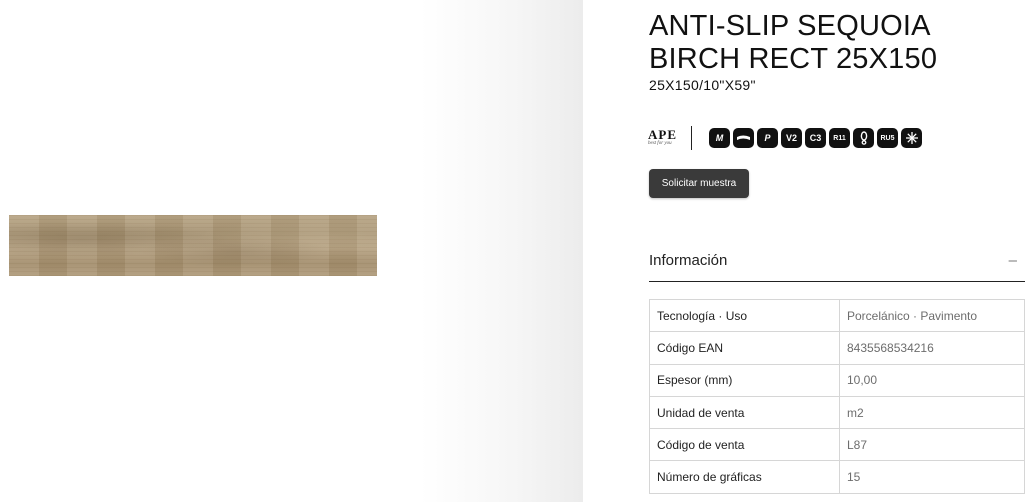 The image size is (1025, 502). I want to click on c3-icon: C3, so click(815, 138).